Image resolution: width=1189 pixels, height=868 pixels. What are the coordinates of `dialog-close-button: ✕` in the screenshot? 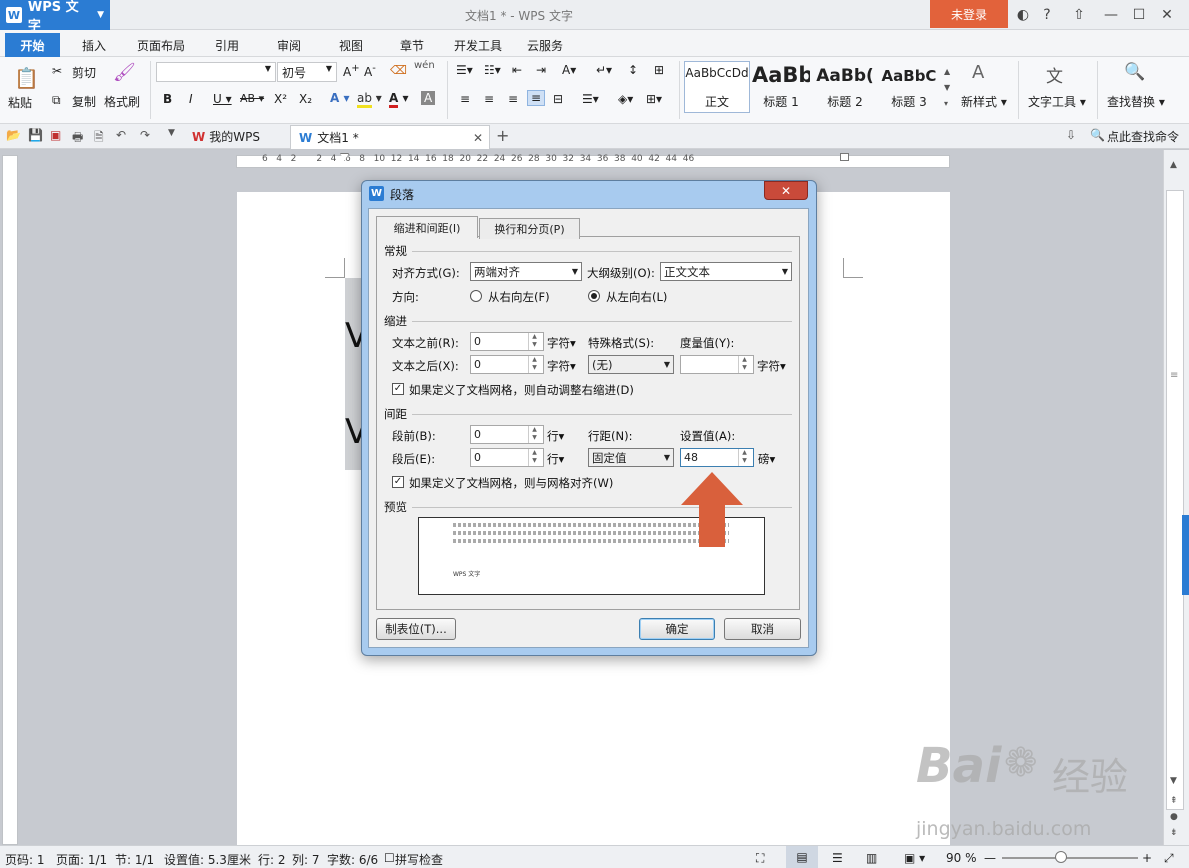 It's located at (786, 190).